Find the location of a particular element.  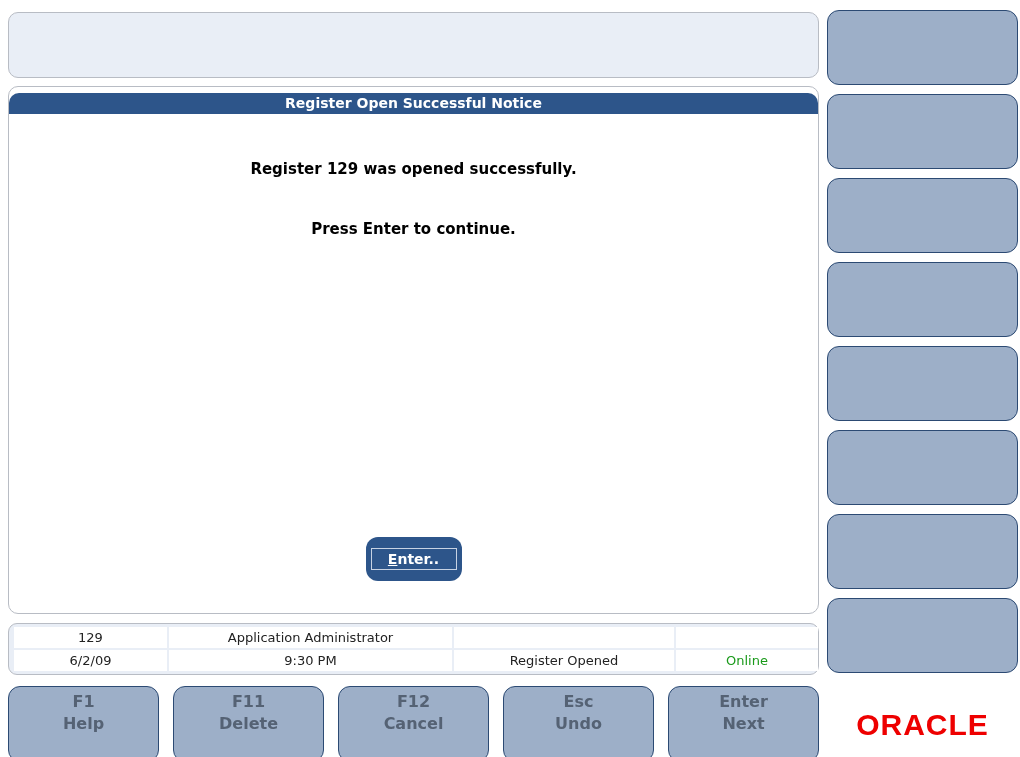

status-cell: Register Opened is located at coordinates (564, 660).